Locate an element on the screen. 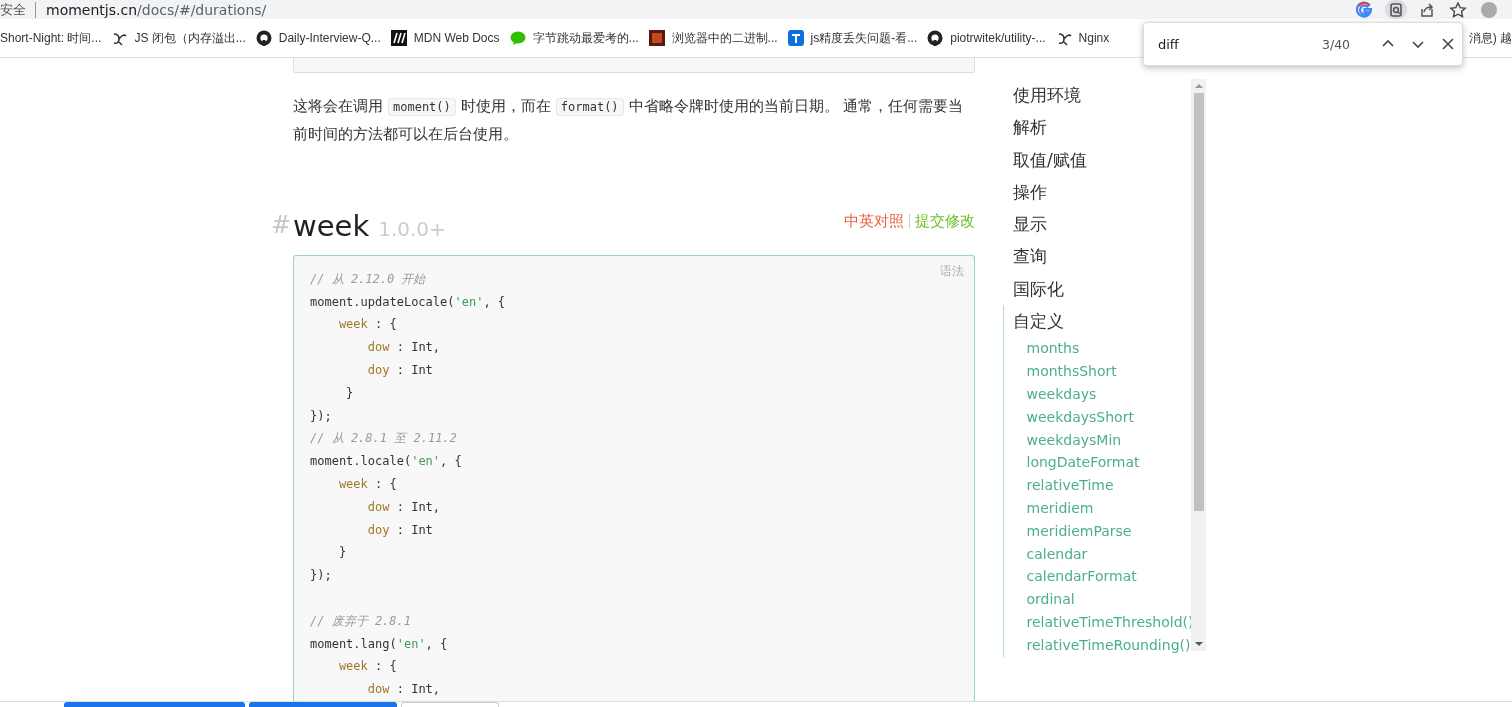 This screenshot has height=707, width=1512. sidebar-item: 取值/赋值 is located at coordinates (1102, 159).